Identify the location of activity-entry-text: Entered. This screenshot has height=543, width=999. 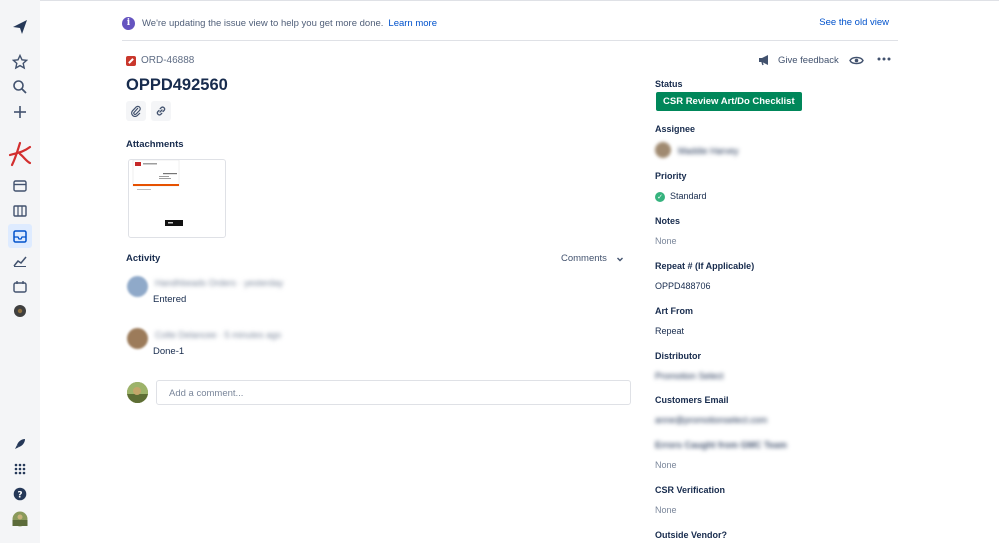
(170, 299).